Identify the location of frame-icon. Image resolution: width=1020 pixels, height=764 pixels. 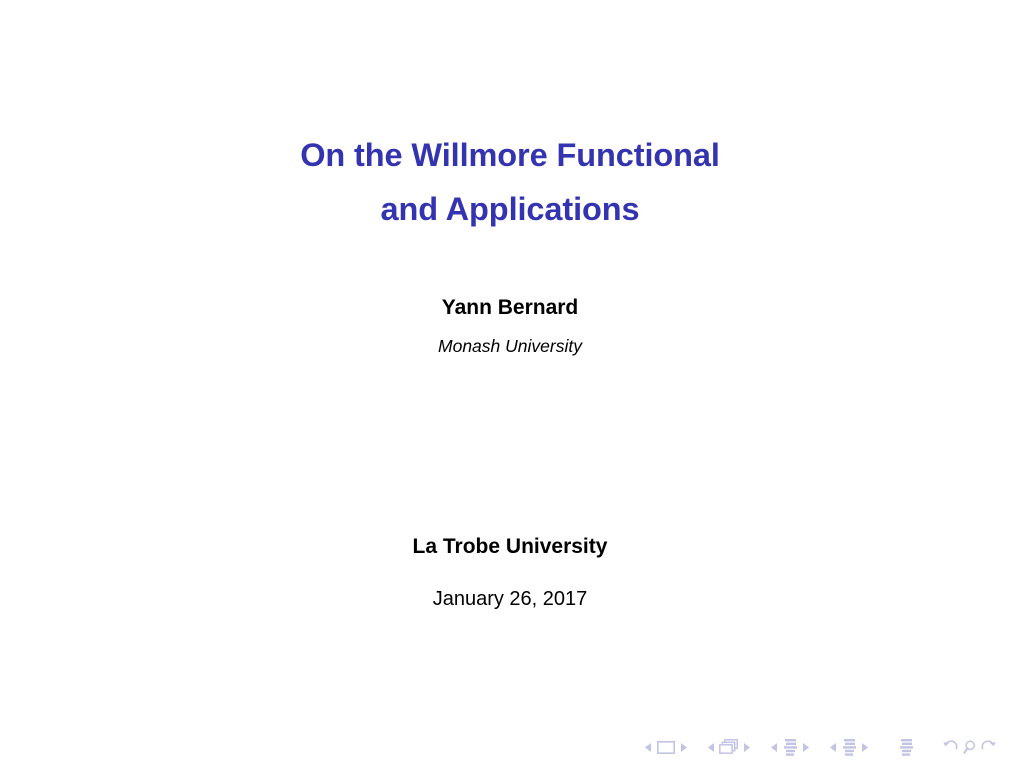
(666, 747).